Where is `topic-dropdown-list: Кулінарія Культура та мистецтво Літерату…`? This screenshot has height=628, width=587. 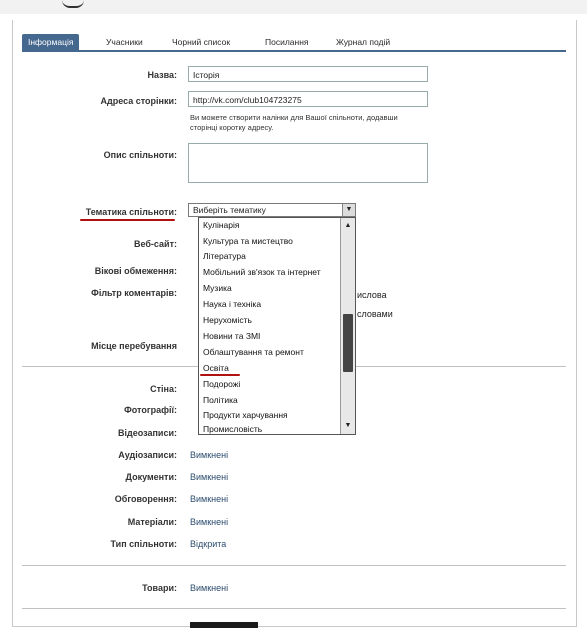 topic-dropdown-list: Кулінарія Культура та мистецтво Літерату… is located at coordinates (277, 326).